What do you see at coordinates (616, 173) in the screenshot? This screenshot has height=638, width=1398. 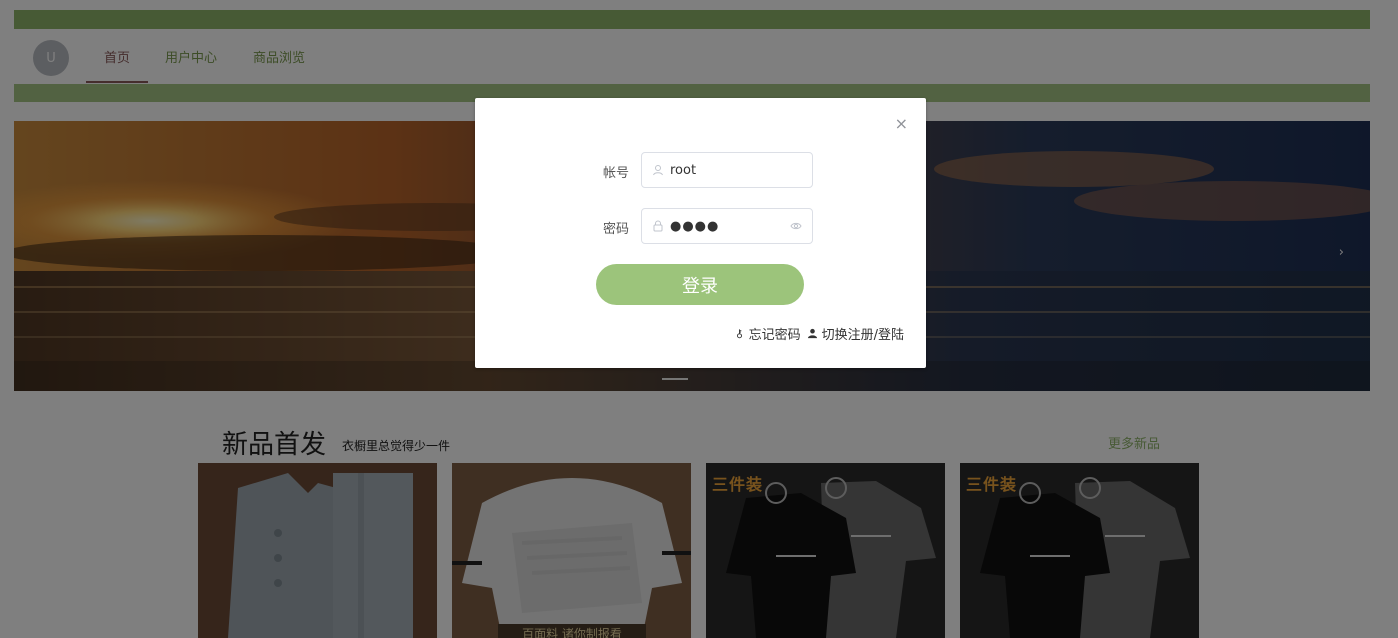 I see `account-label: 帐号` at bounding box center [616, 173].